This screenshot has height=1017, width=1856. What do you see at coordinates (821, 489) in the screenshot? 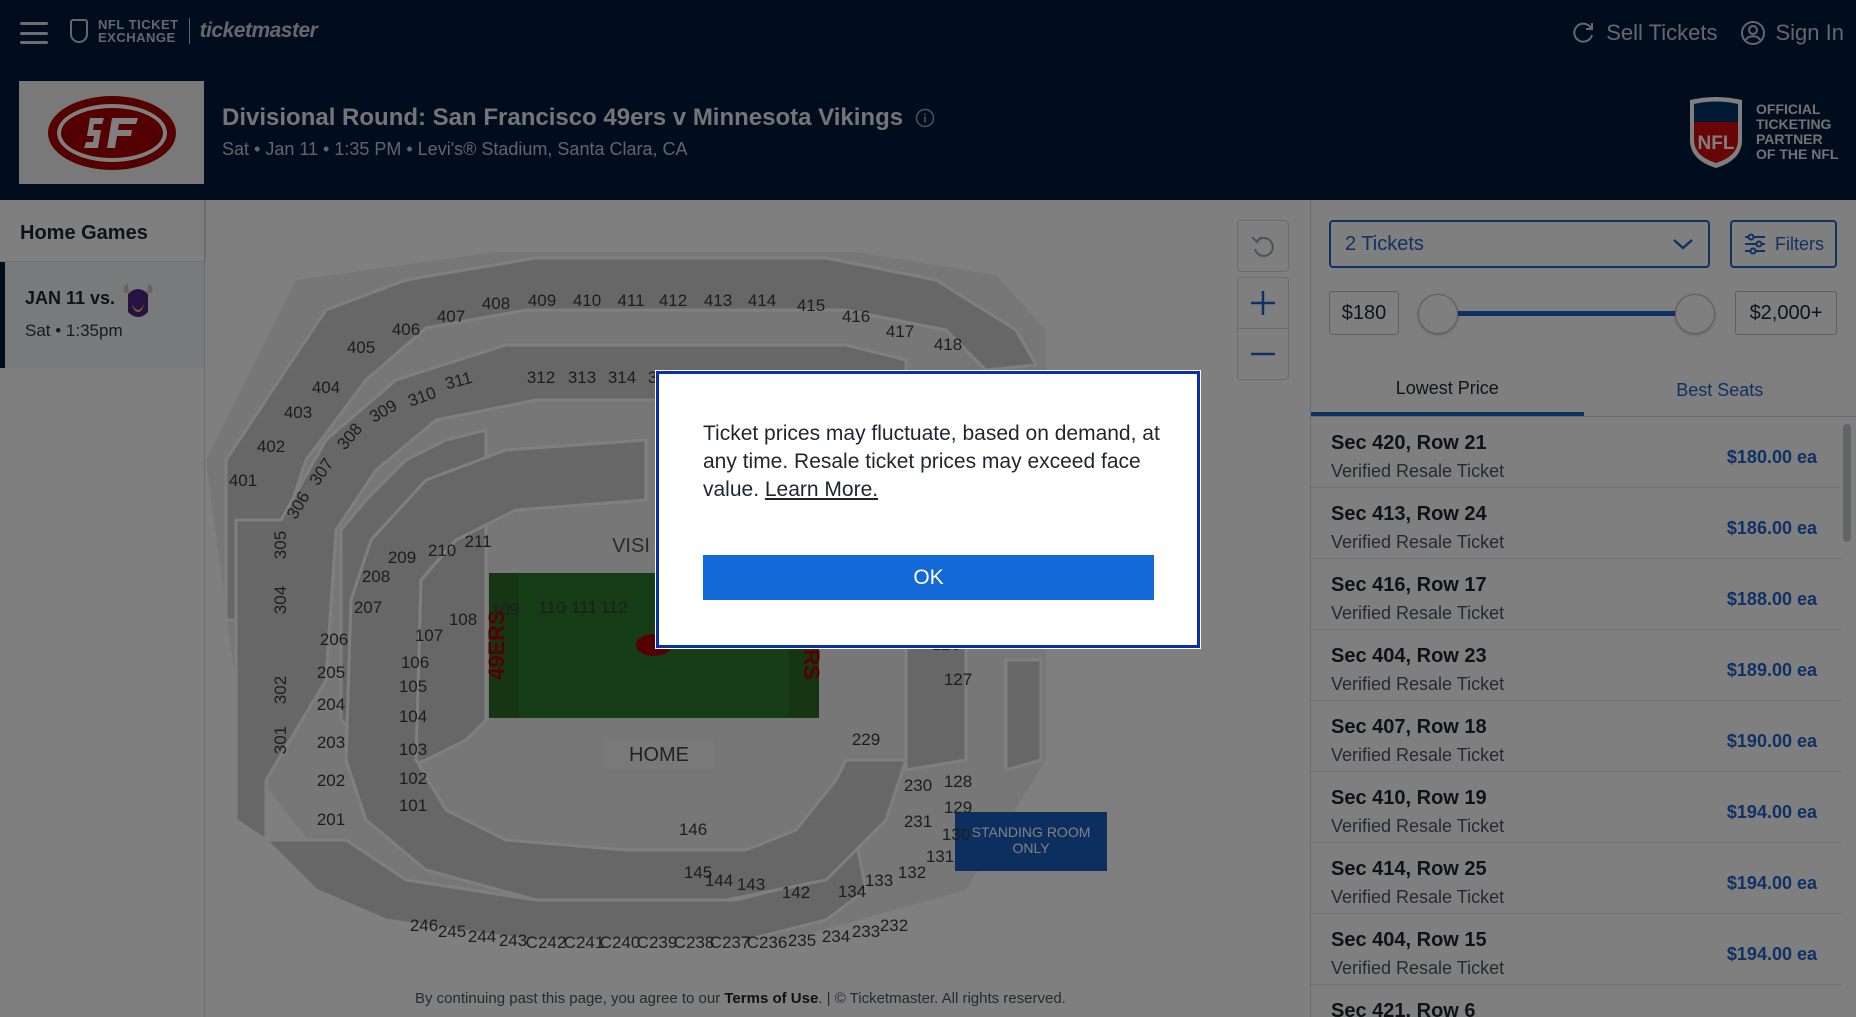
I see `learn-more-link: Learn More.` at bounding box center [821, 489].